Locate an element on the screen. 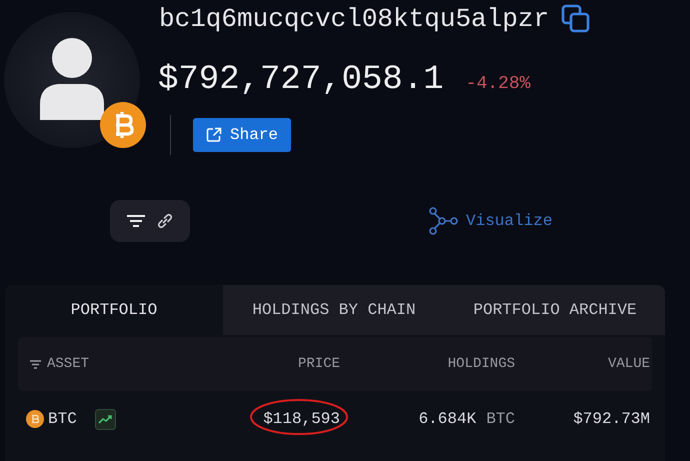 The width and height of the screenshot is (690, 461). asset-symbol: BTC is located at coordinates (62, 419).